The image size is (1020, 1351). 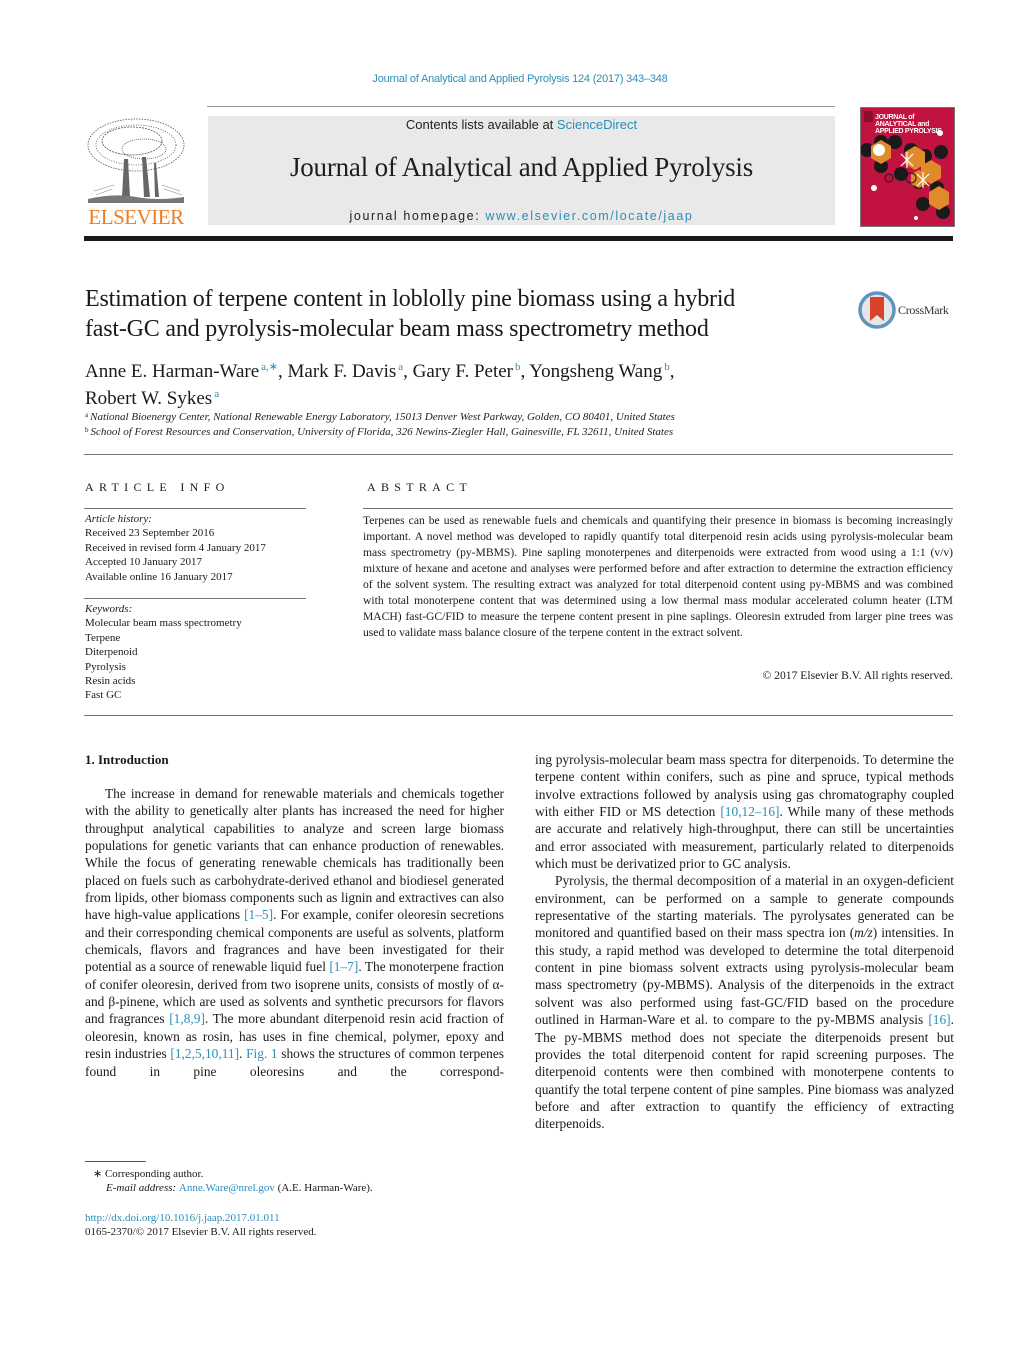 What do you see at coordinates (895, 117) in the screenshot?
I see `cover-title-line: JOURNAL of` at bounding box center [895, 117].